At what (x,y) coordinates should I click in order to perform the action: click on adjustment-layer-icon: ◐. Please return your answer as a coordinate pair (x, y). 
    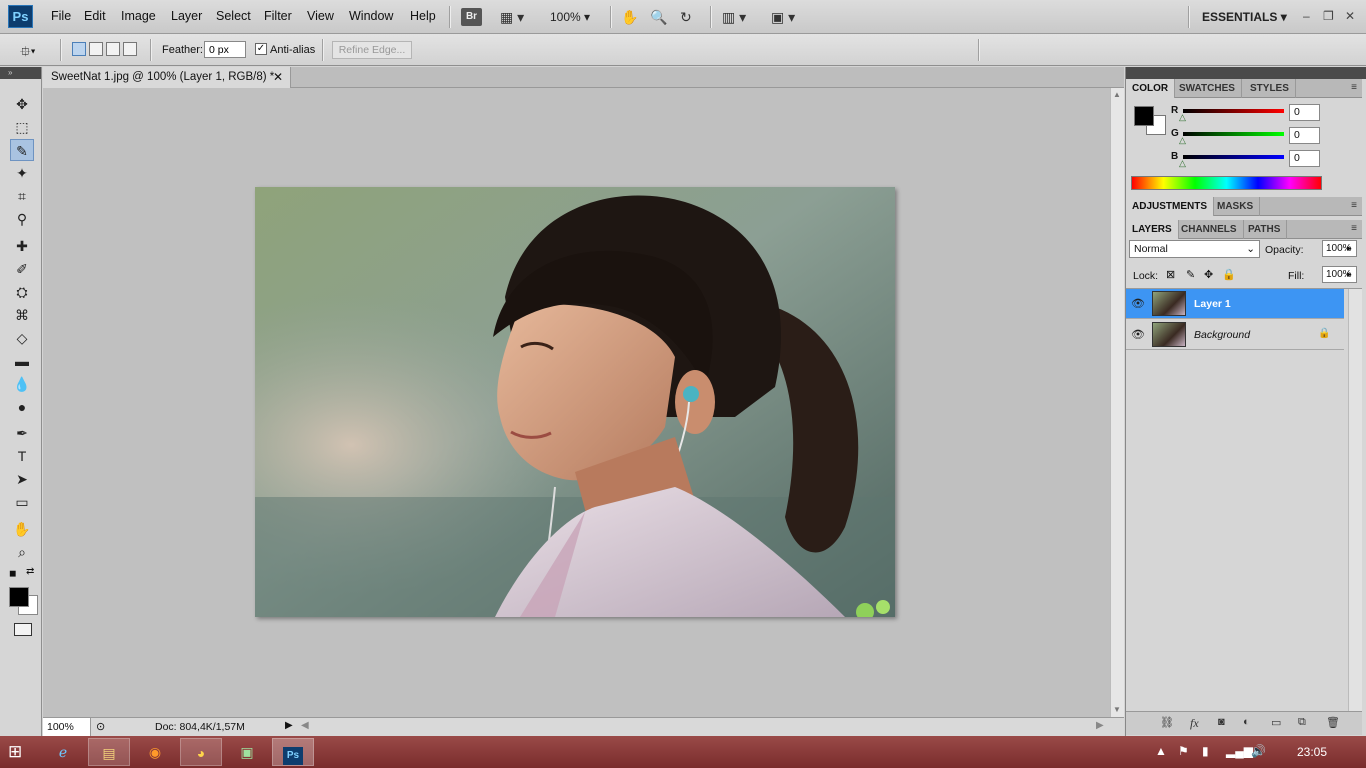
    Looking at the image, I should click on (1246, 722).